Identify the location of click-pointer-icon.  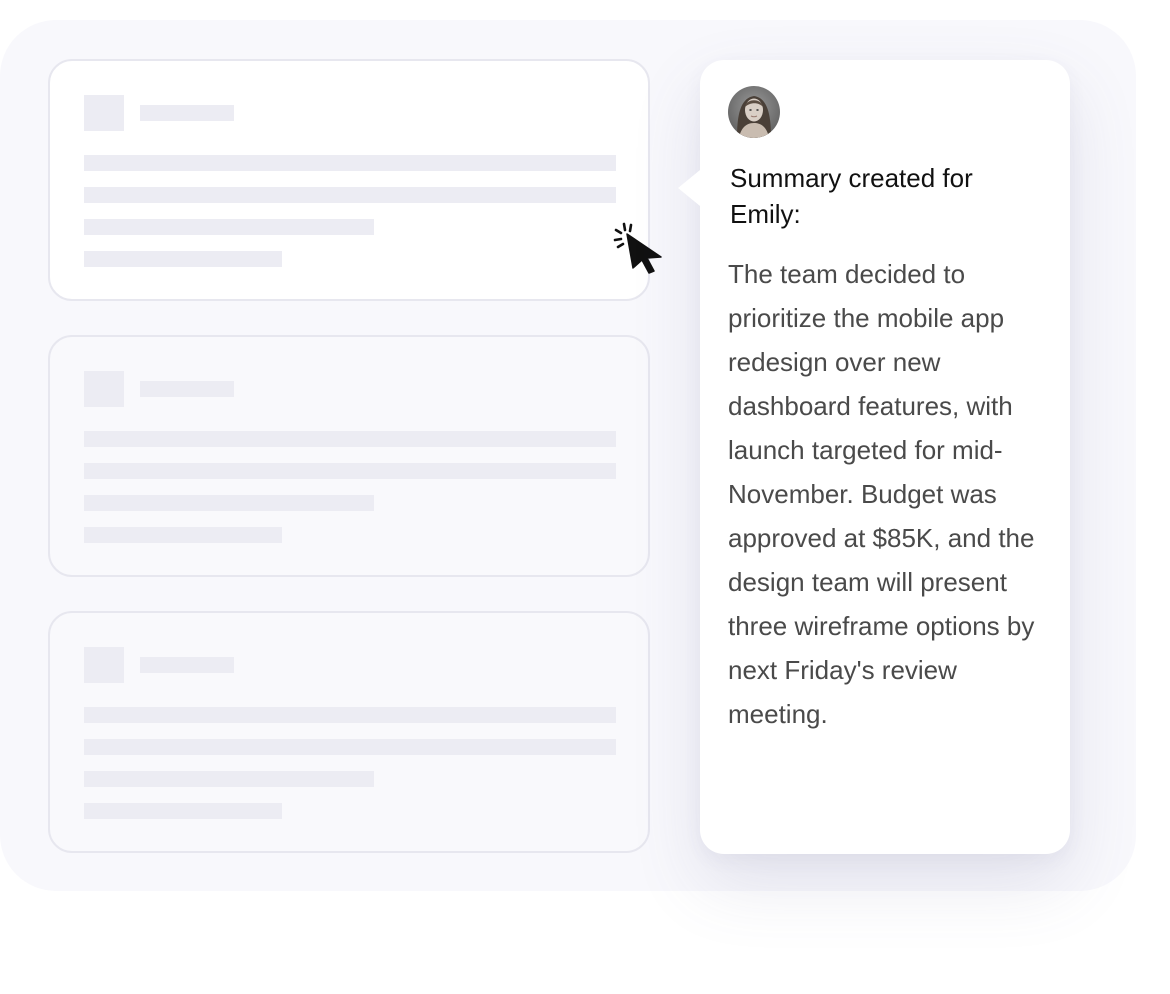
(639, 247).